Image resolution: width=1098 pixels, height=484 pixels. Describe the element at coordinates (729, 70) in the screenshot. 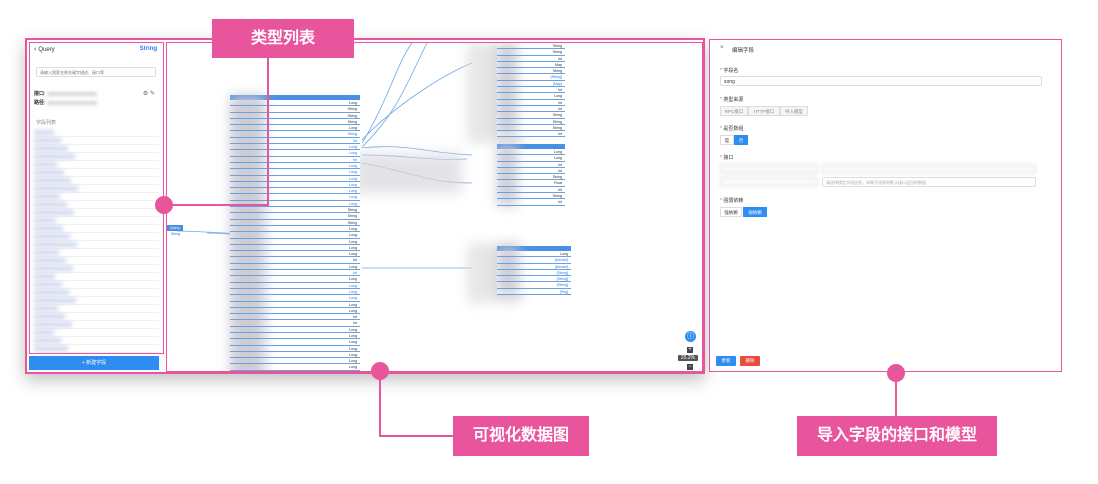

I see `field-name-label: 字段名` at that location.